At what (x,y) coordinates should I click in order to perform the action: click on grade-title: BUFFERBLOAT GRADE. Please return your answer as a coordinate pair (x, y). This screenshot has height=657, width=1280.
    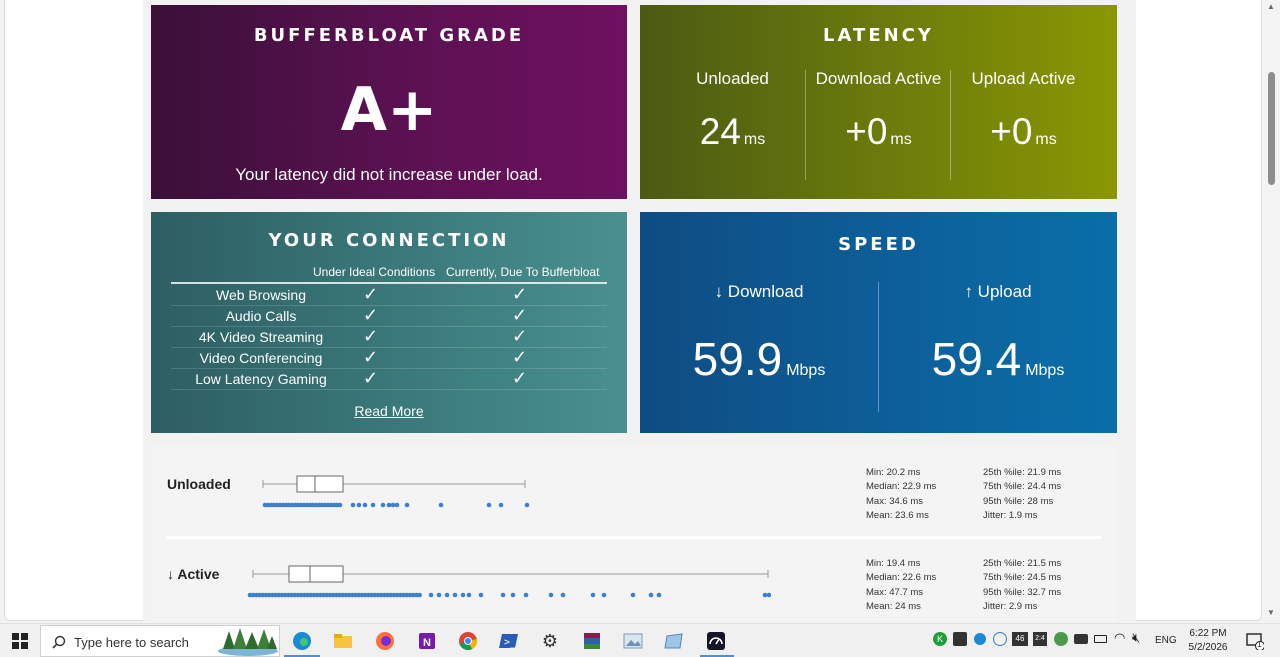
    Looking at the image, I should click on (389, 35).